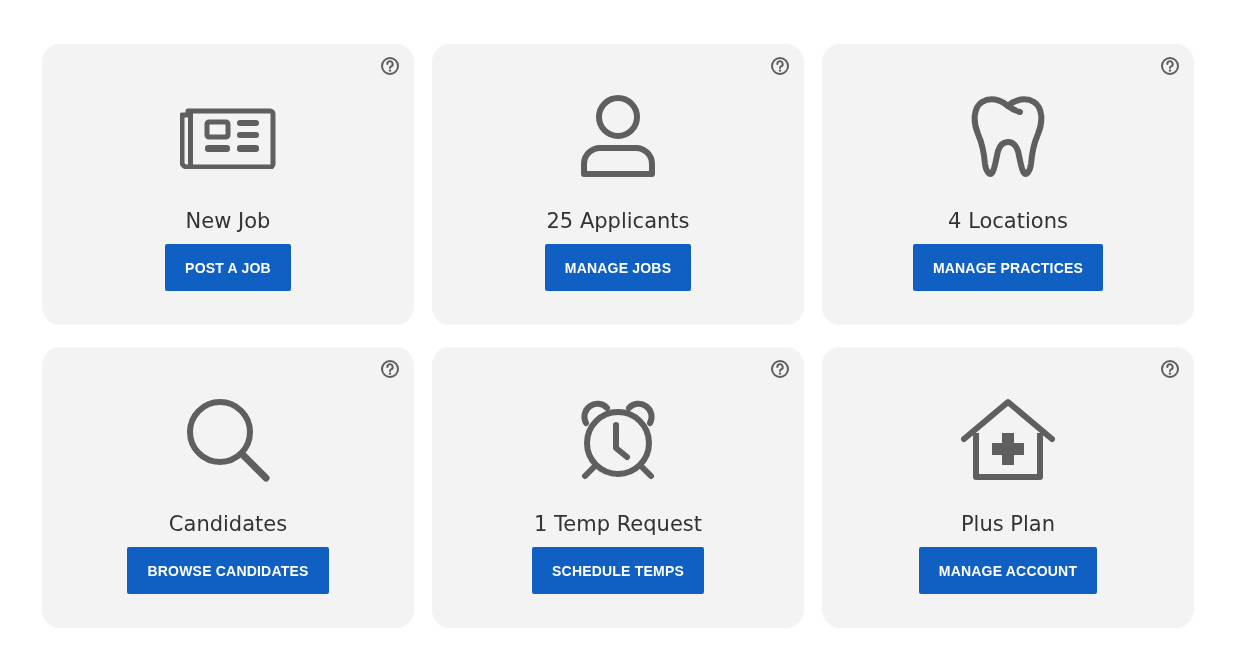  Describe the element at coordinates (1008, 137) in the screenshot. I see `tooth-icon` at that location.